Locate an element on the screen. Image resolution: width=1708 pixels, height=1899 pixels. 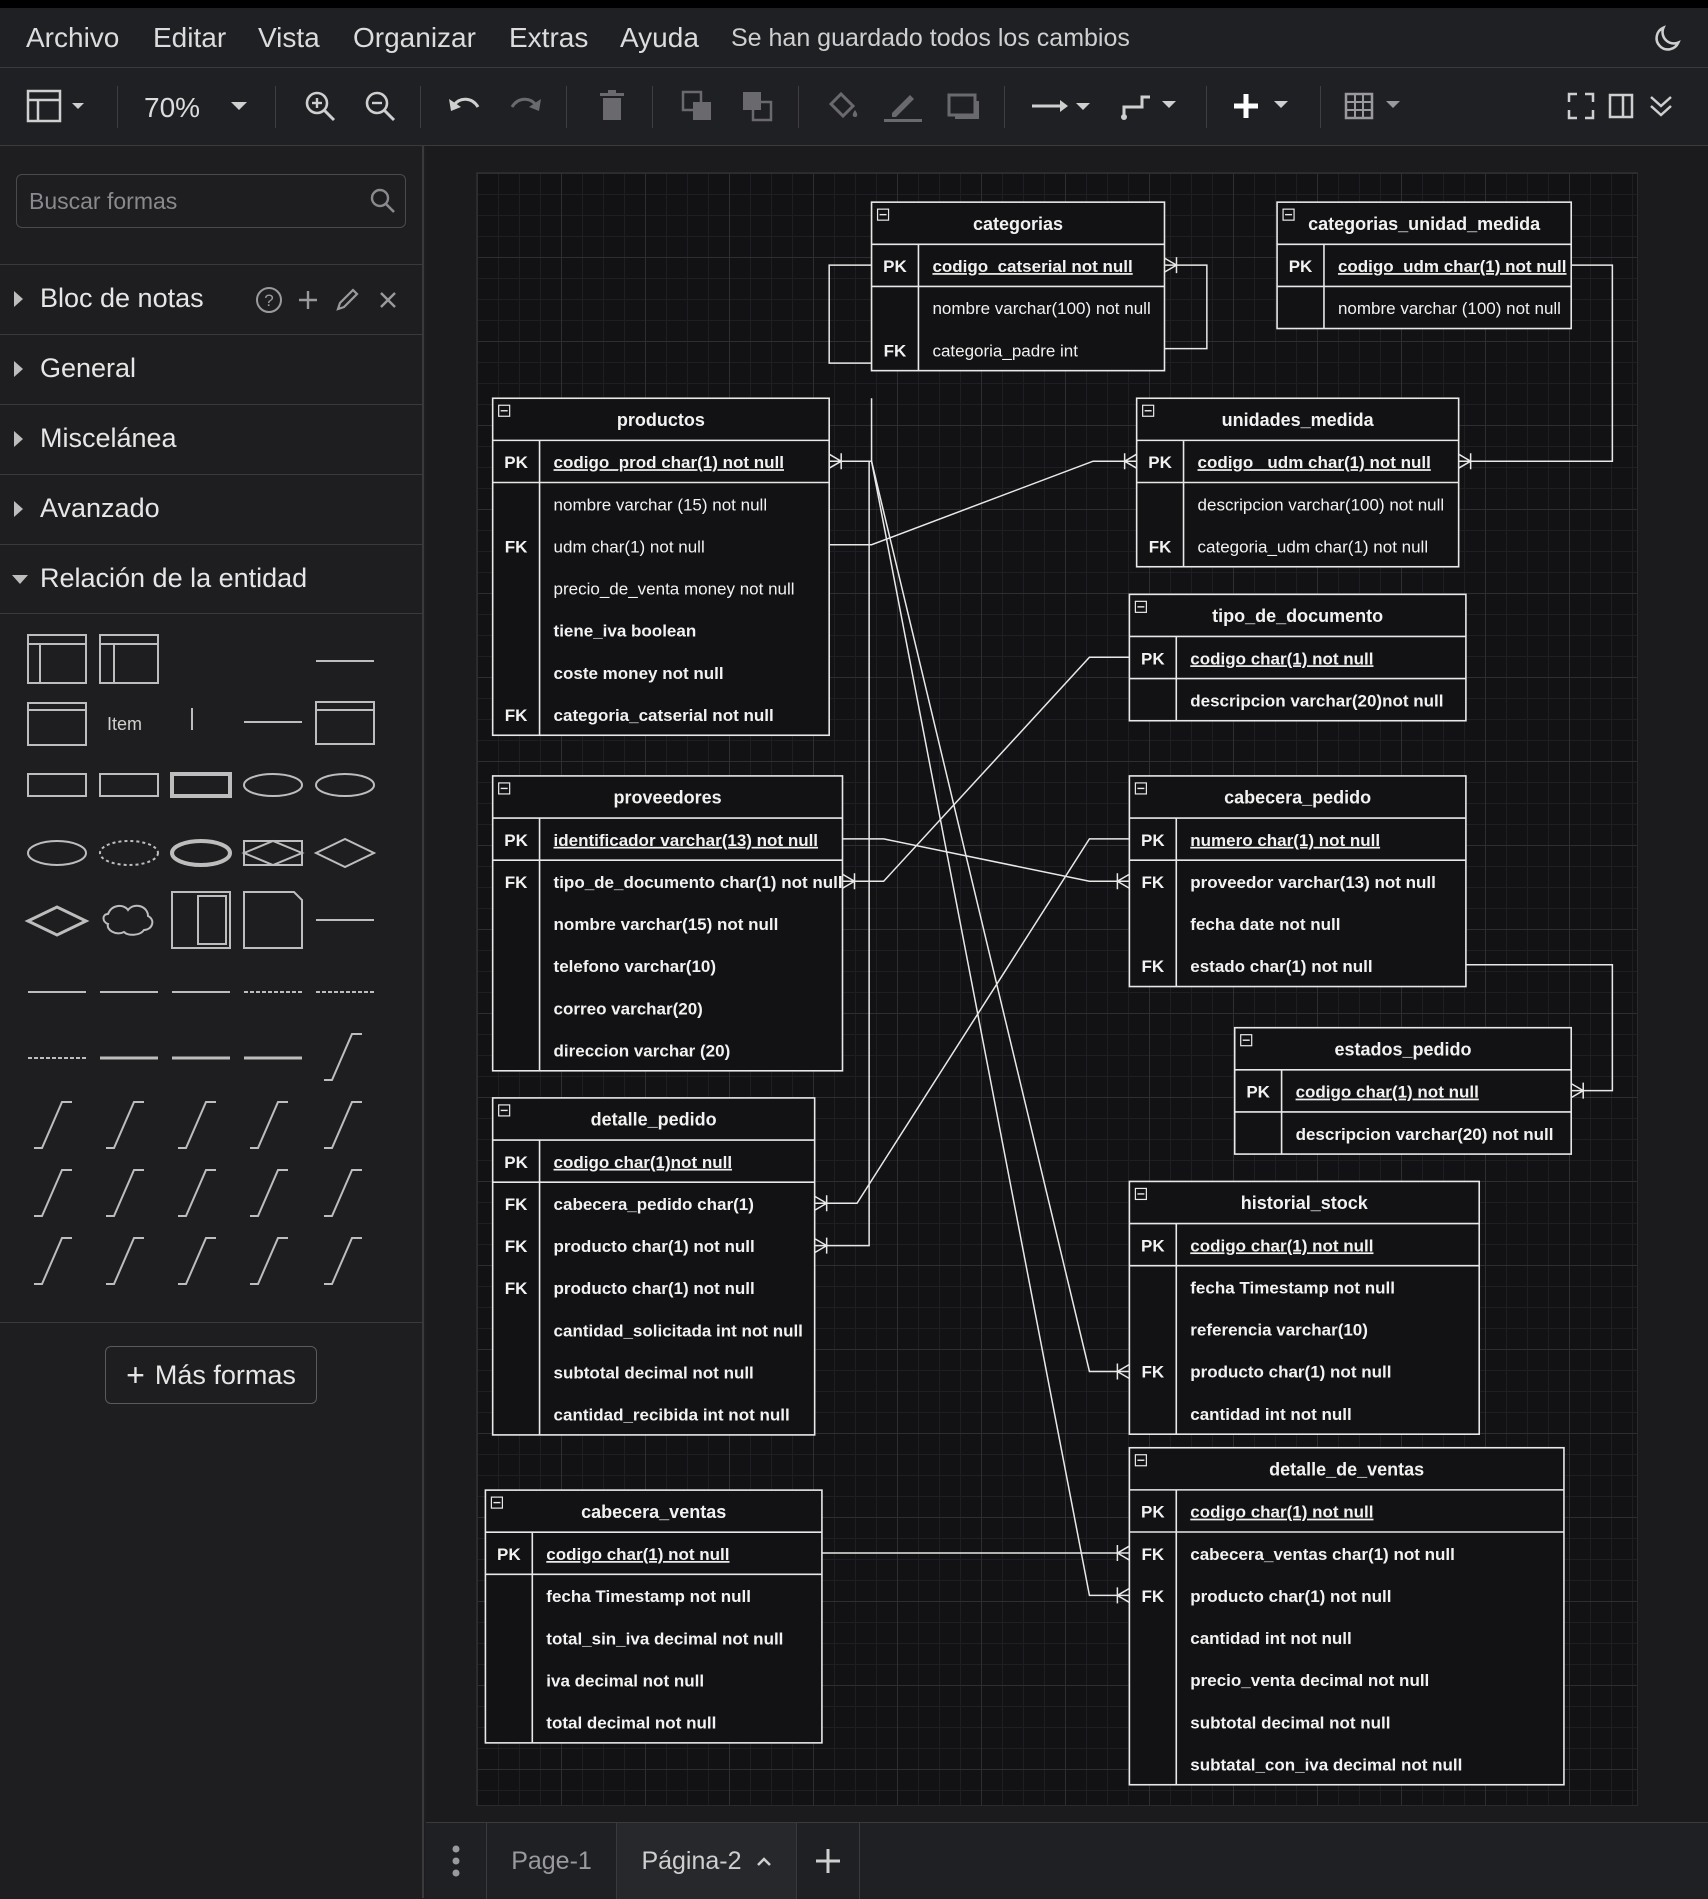
primary-key-field: codigo_prod char(1) not null is located at coordinates (669, 462).